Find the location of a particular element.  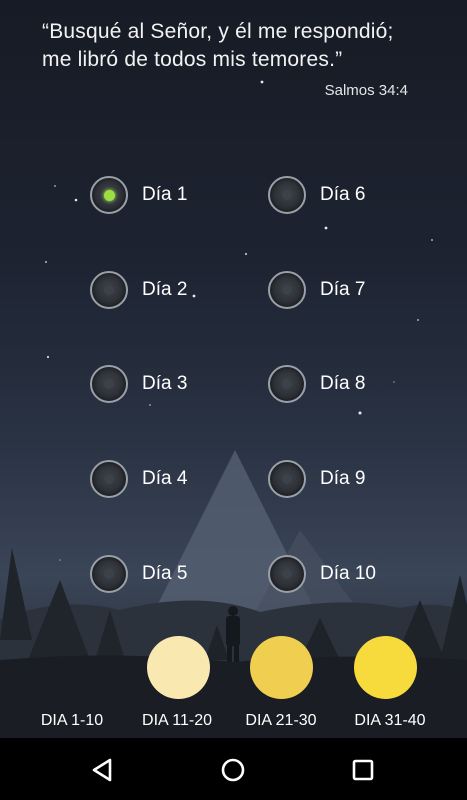

day-label: Día 4 is located at coordinates (165, 478).